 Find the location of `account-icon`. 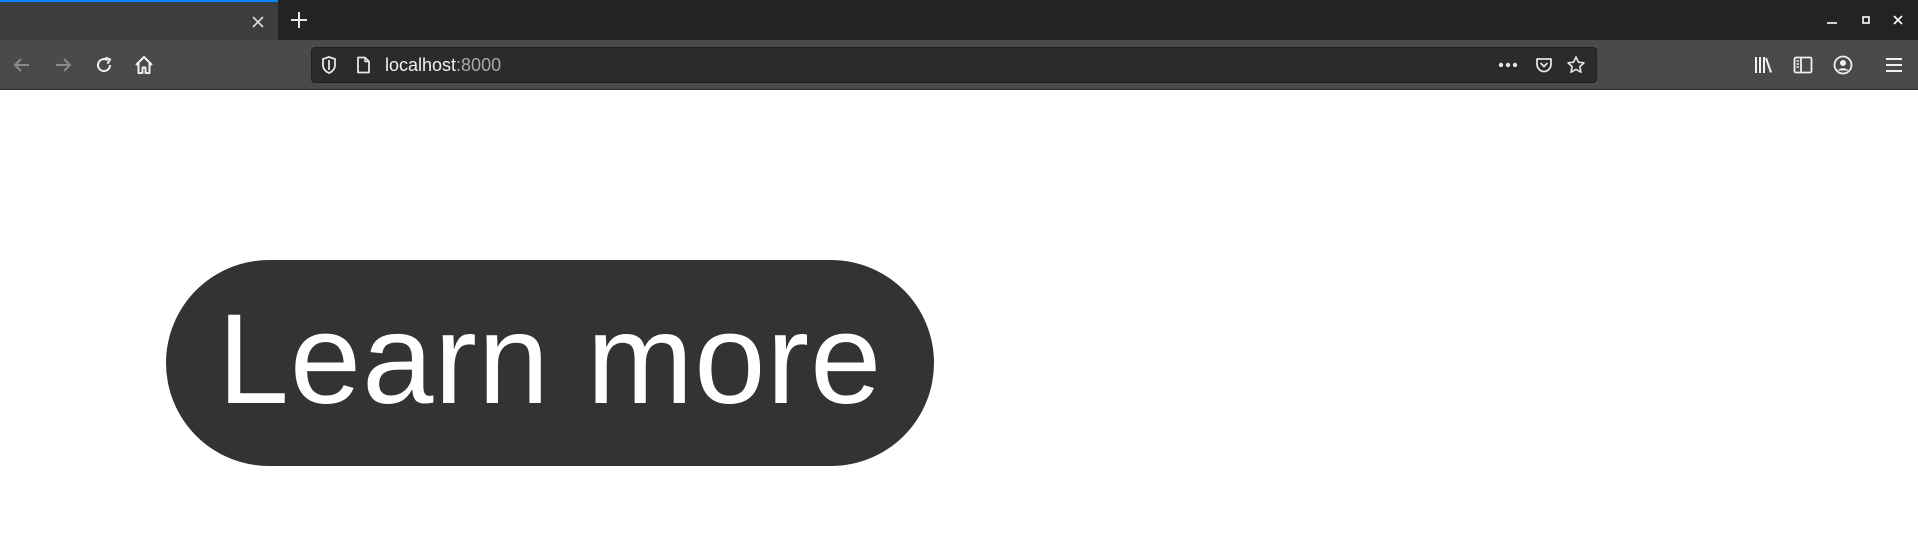

account-icon is located at coordinates (1843, 65).